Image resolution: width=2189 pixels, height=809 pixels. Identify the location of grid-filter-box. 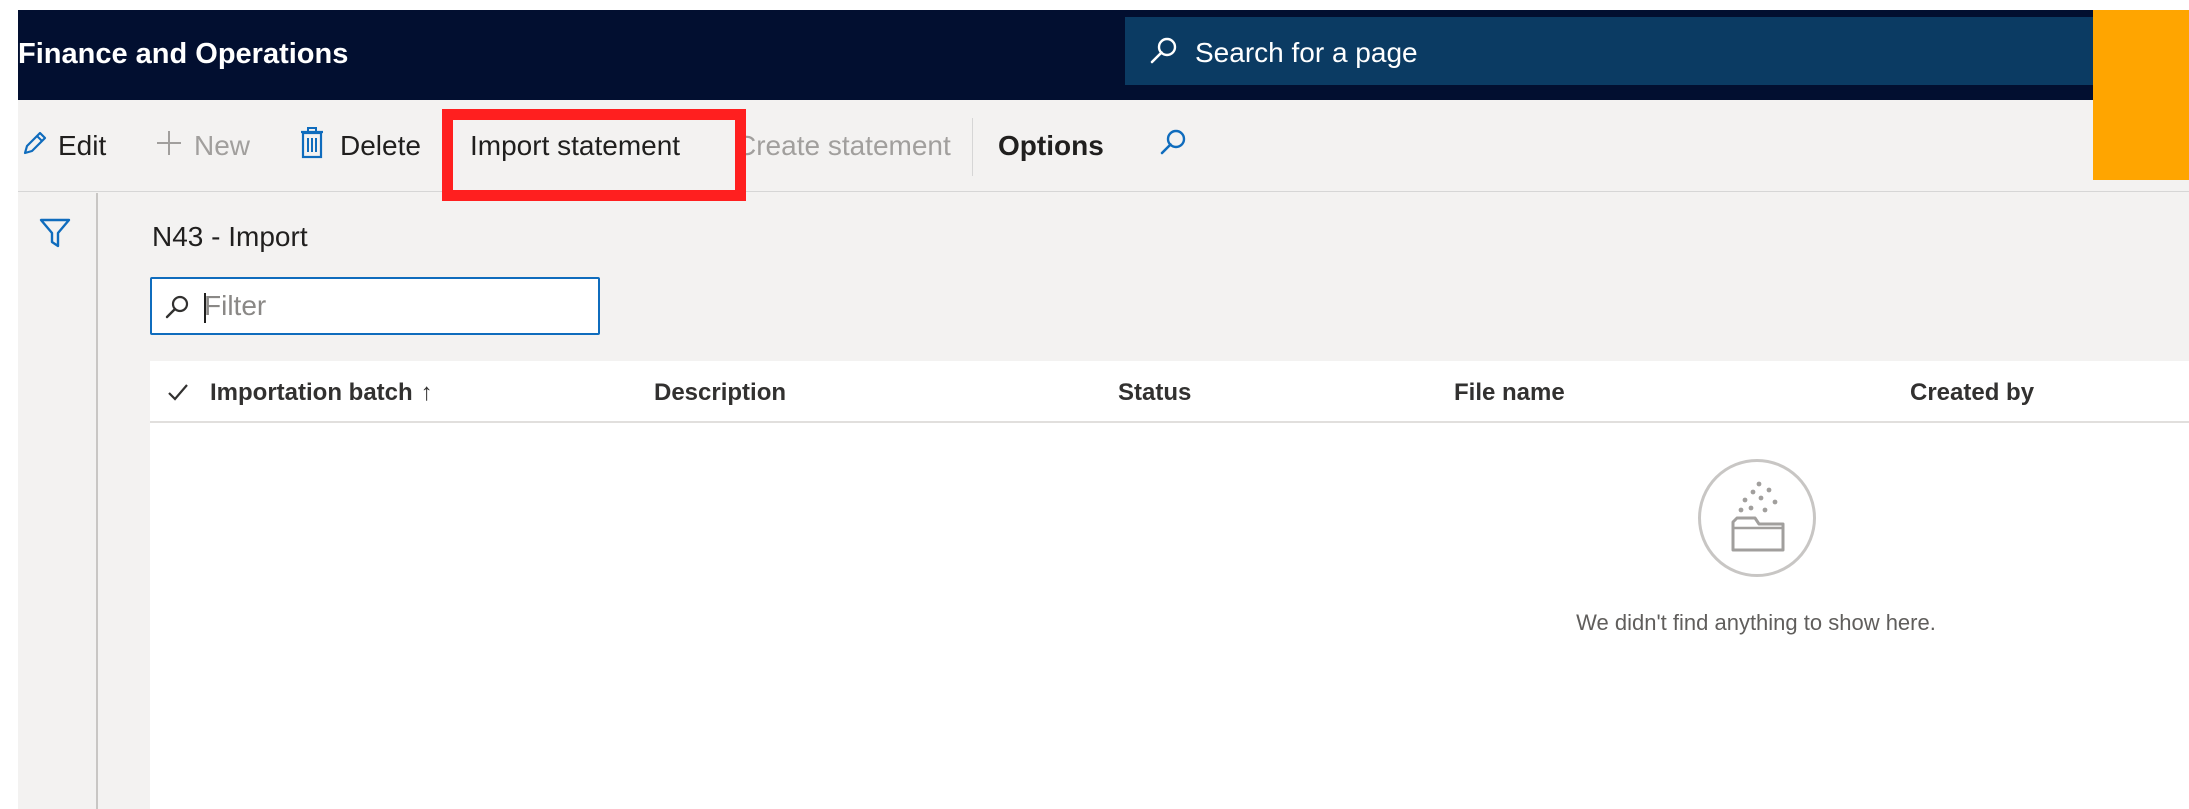
(375, 306).